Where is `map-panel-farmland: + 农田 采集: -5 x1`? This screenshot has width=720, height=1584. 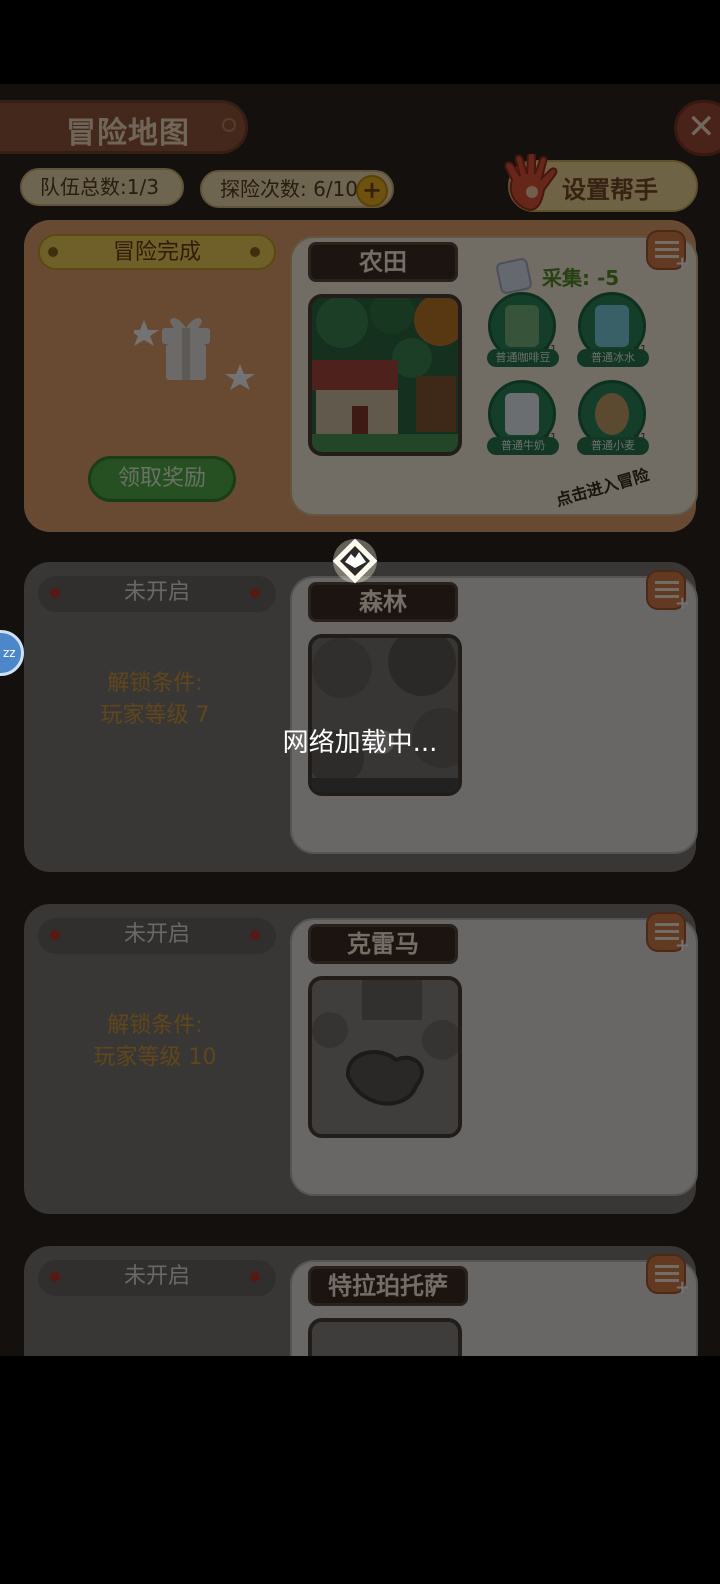
map-panel-farmland: + 农田 采集: -5 x1 is located at coordinates (494, 373).